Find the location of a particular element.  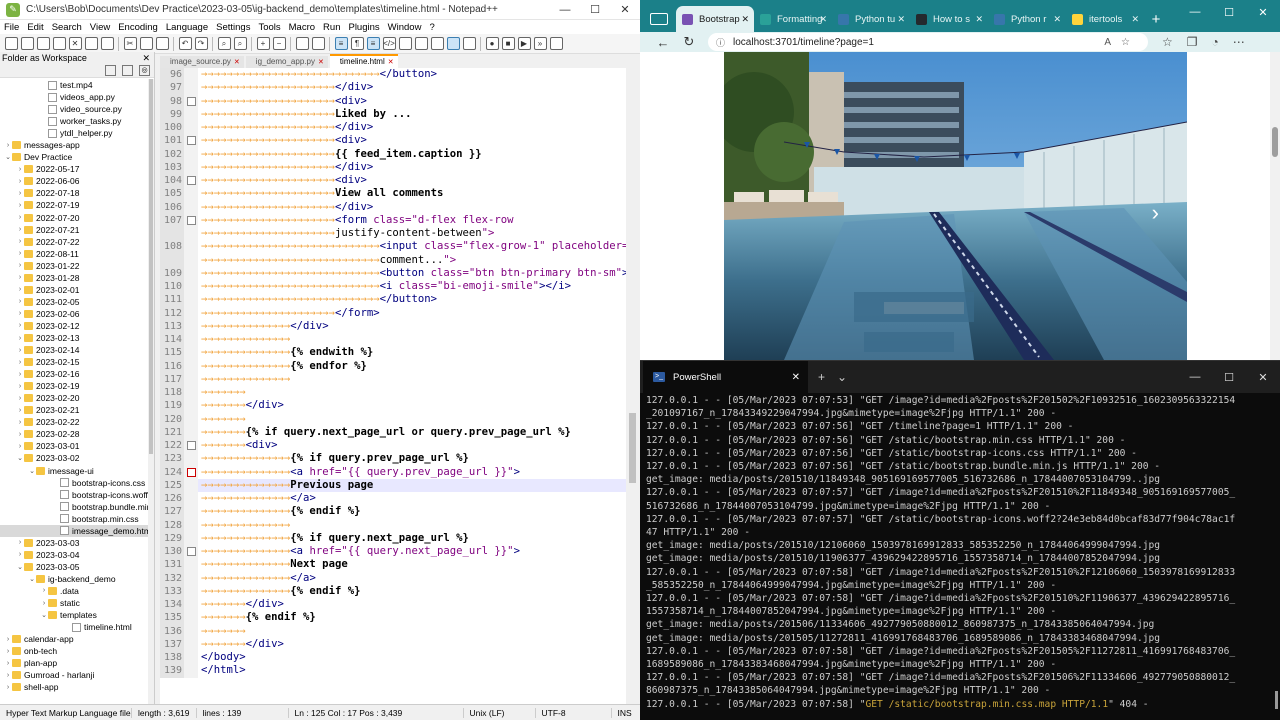

read-aloud-icon: A is located at coordinates (1112, 42).